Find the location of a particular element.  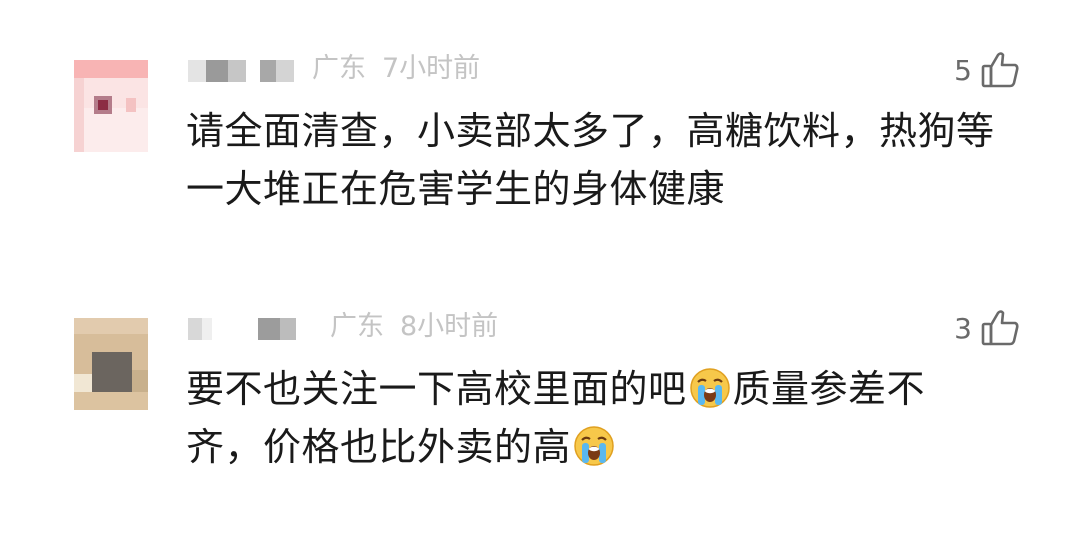

like-count: 5 is located at coordinates (963, 70).